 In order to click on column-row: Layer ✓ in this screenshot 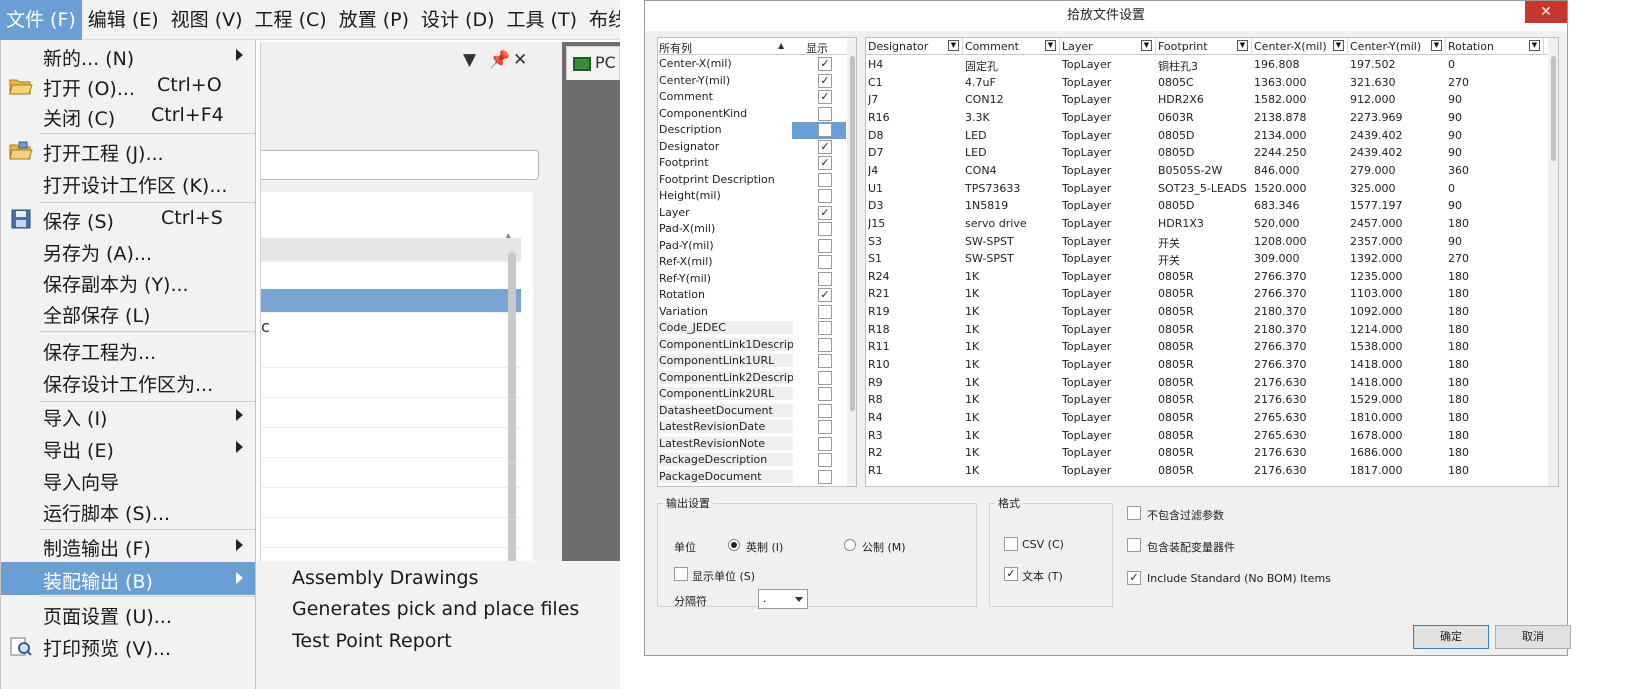, I will do `click(752, 213)`.